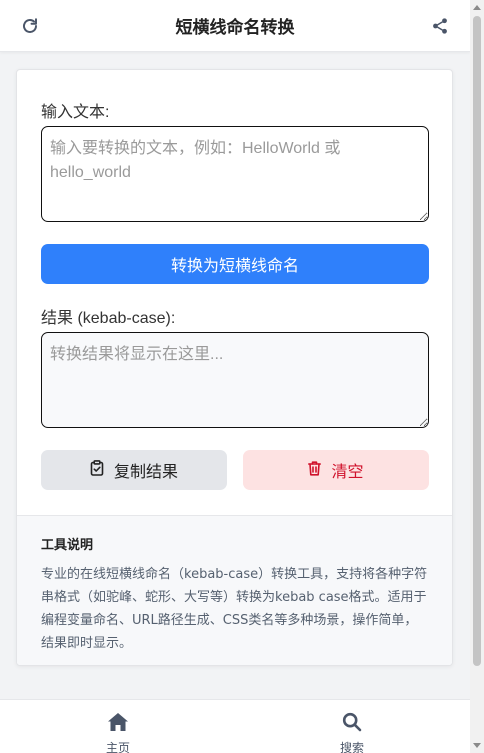 The height and width of the screenshot is (753, 484). I want to click on search-icon, so click(352, 724).